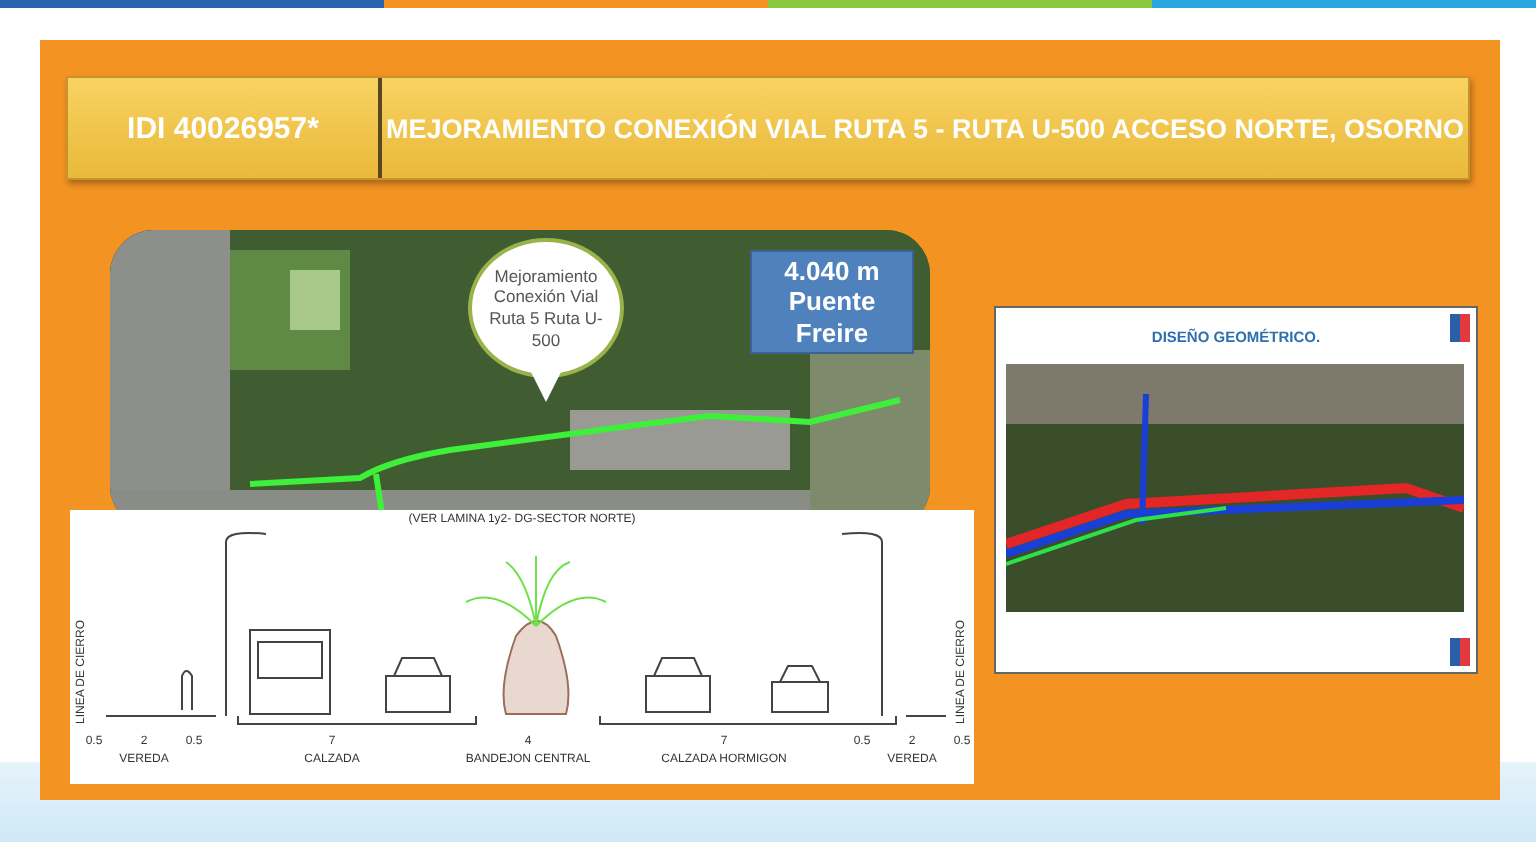 Image resolution: width=1536 pixels, height=842 pixels. Describe the element at coordinates (925, 129) in the screenshot. I see `project-title: MEJORAMIENTO CONEXIÓN VIAL RUTA 5 - RUTA U-500 ACCESO NORTE, OSORNO` at that location.